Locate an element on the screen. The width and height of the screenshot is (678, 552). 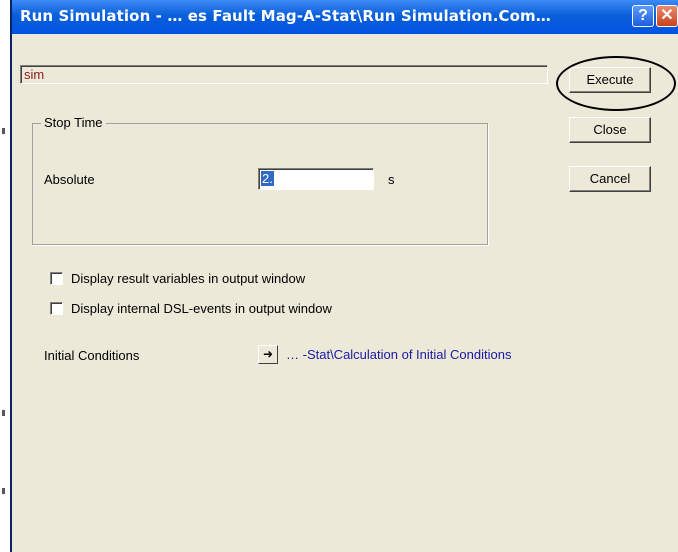
cancel-button: Cancel is located at coordinates (610, 179).